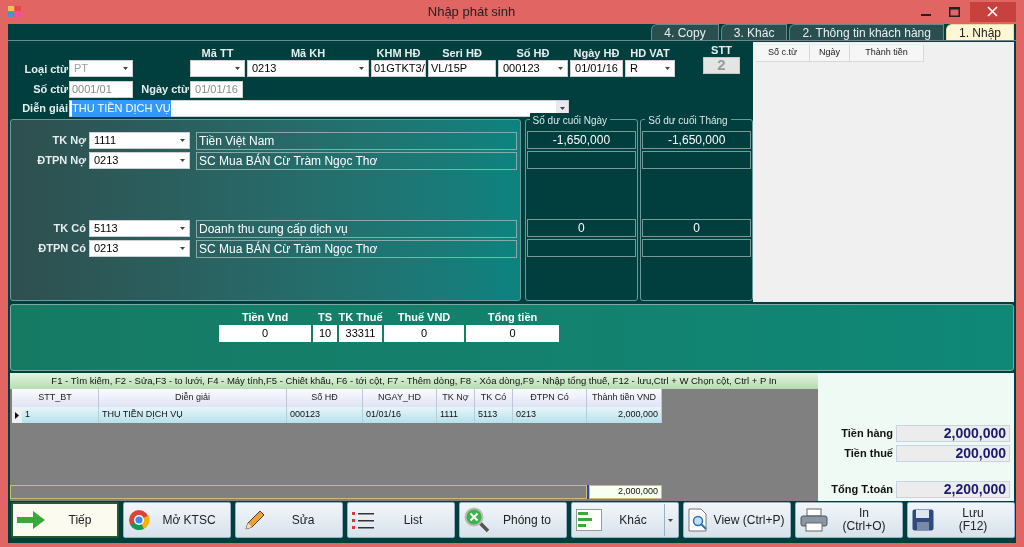  I want to click on tab: 2. Thông tin khách hàng, so click(866, 32).